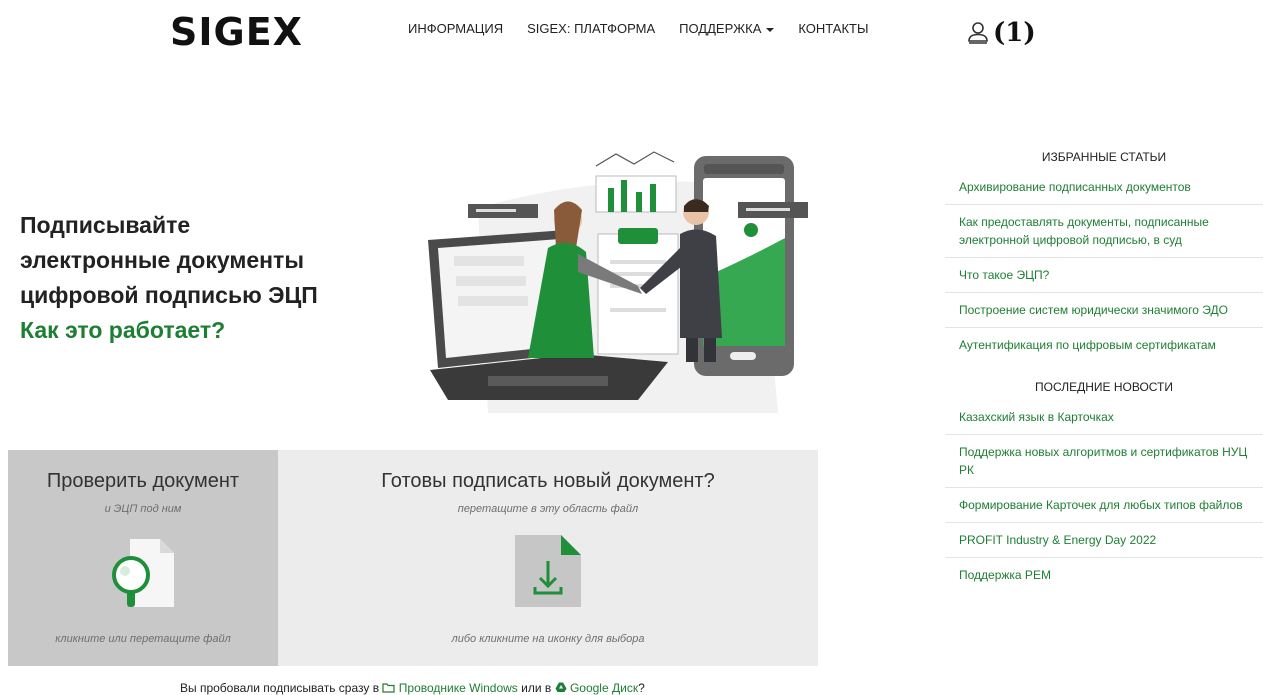 Image resolution: width=1263 pixels, height=695 pixels. Describe the element at coordinates (1104, 275) in the screenshot. I see `featured-article-link: Что такое ЭЦП?` at that location.